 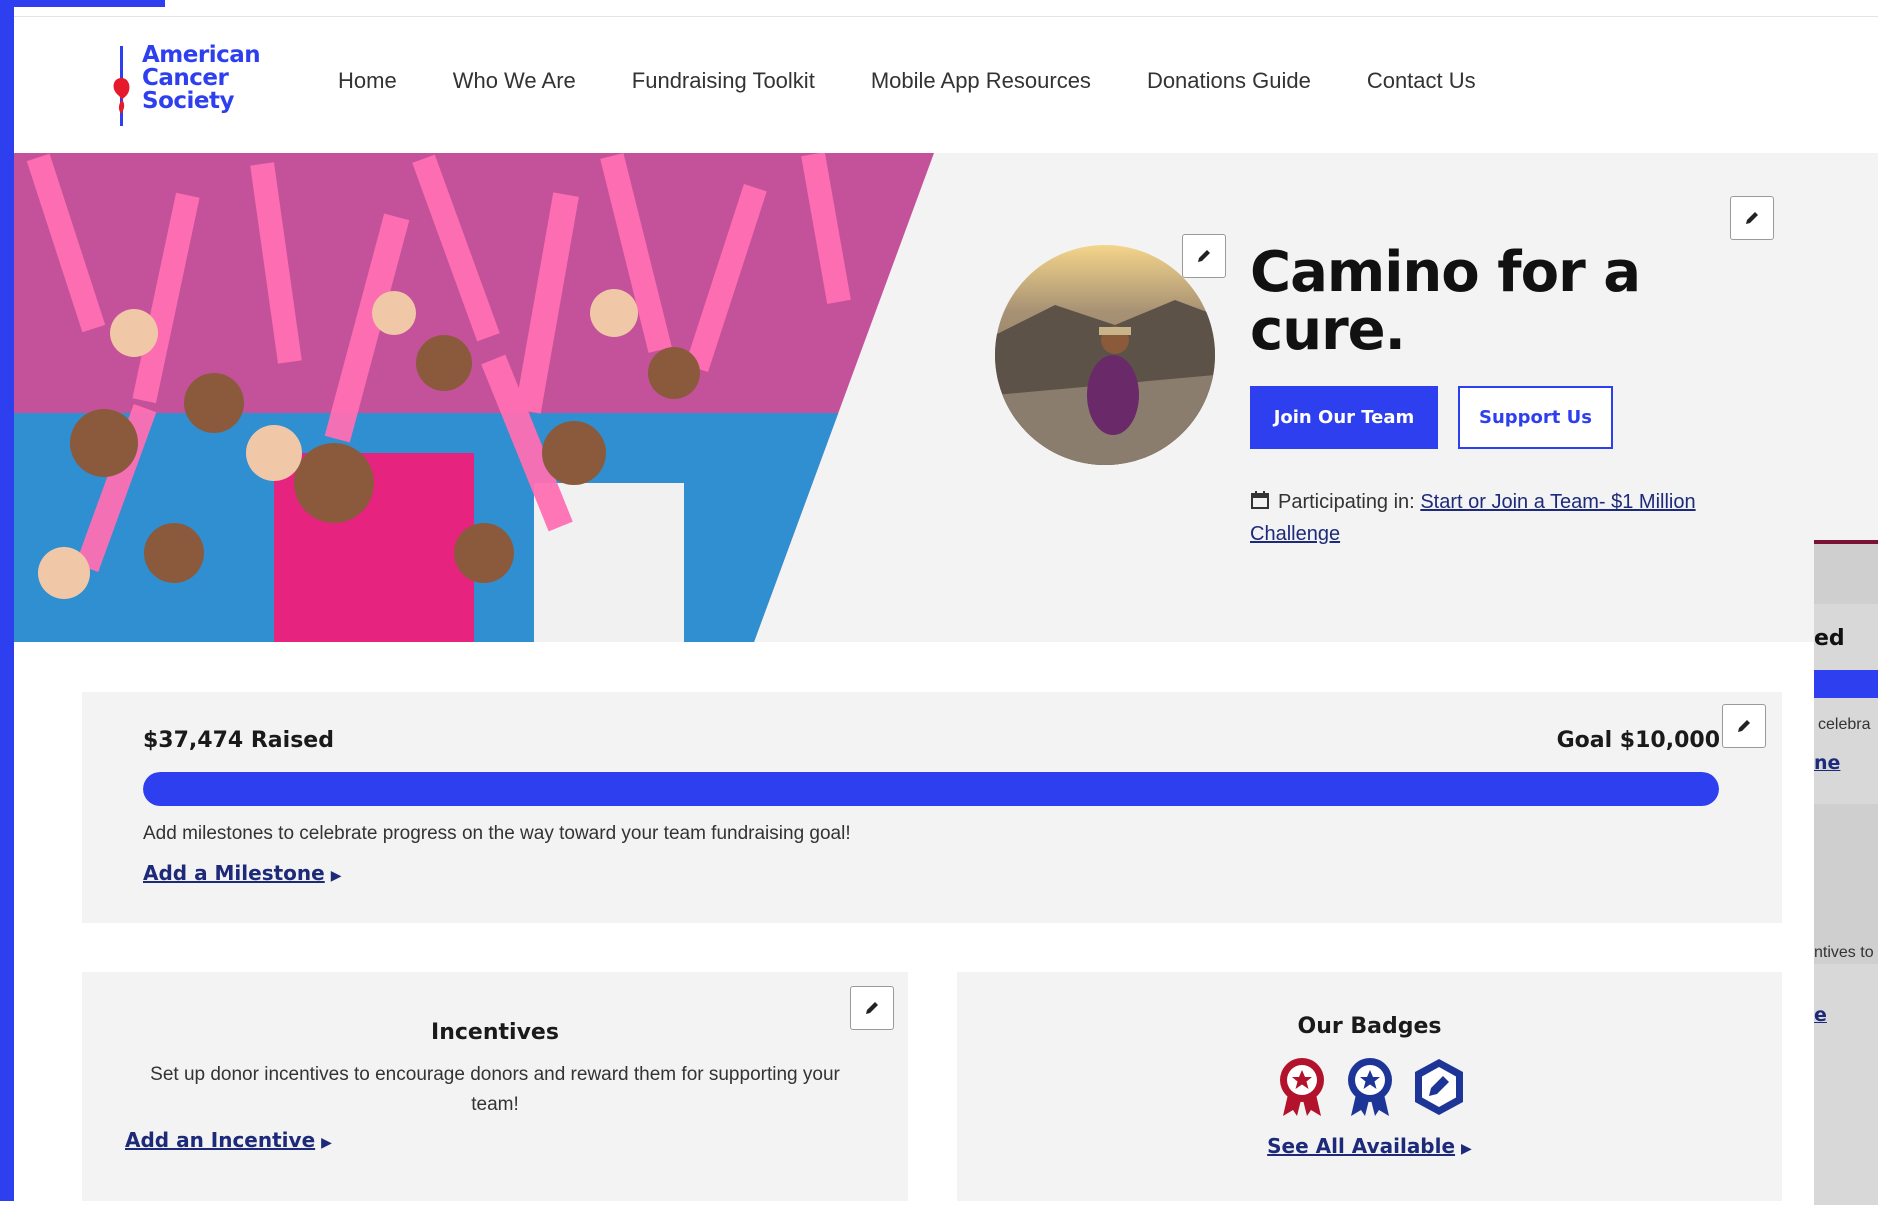 I want to click on window-edge-stripe, so click(x=7, y=600).